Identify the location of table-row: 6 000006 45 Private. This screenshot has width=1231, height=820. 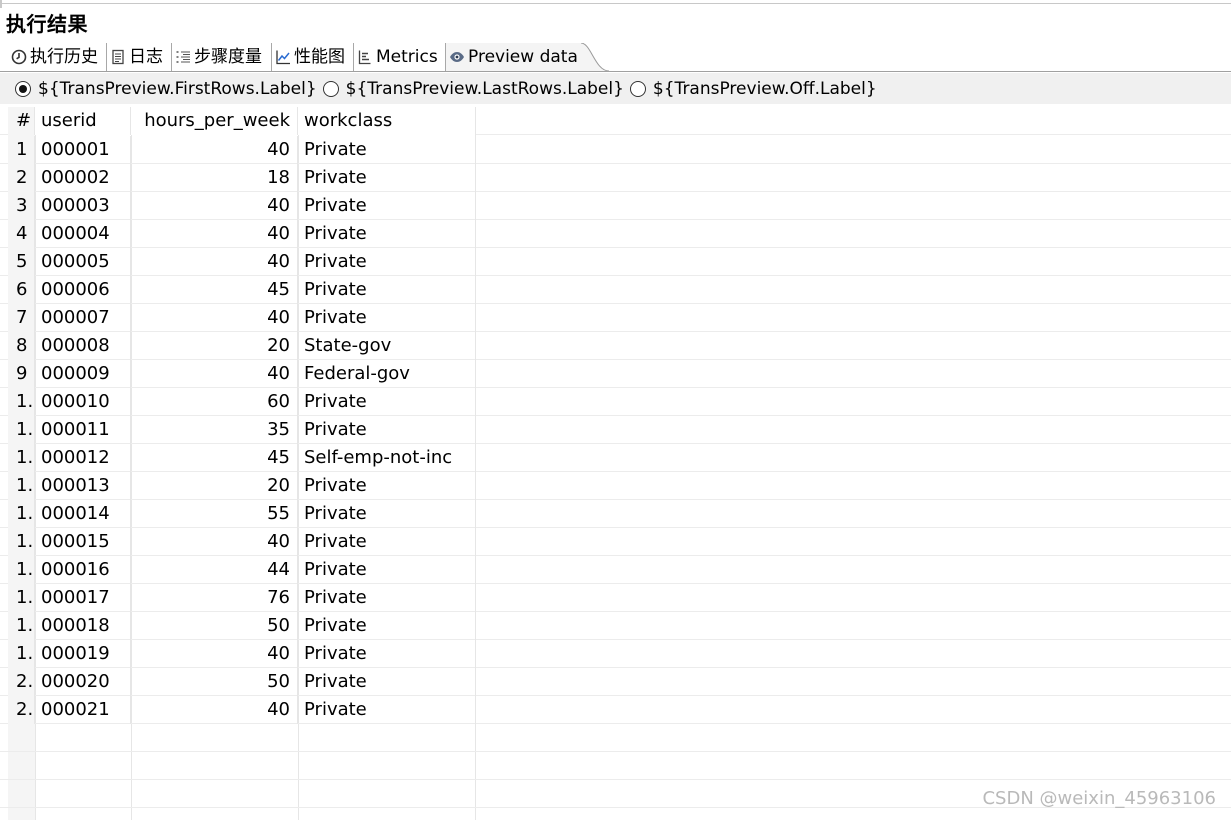
(615, 290).